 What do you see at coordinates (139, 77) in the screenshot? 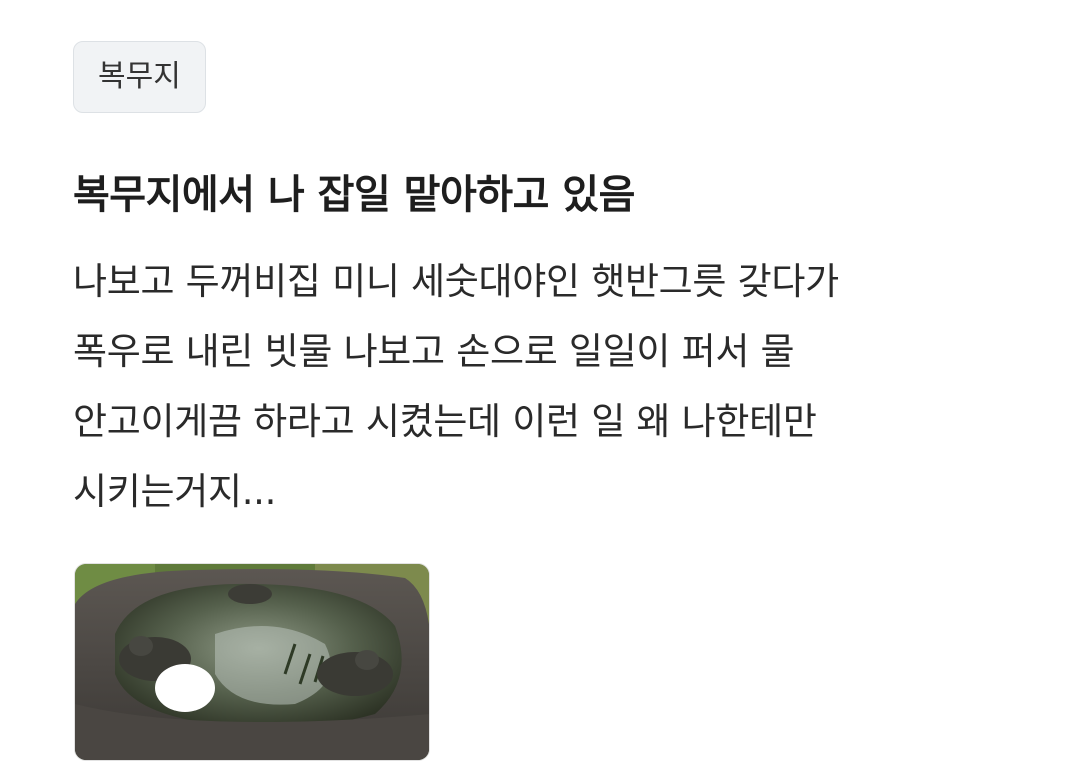
I see `category-tag: 복무지` at bounding box center [139, 77].